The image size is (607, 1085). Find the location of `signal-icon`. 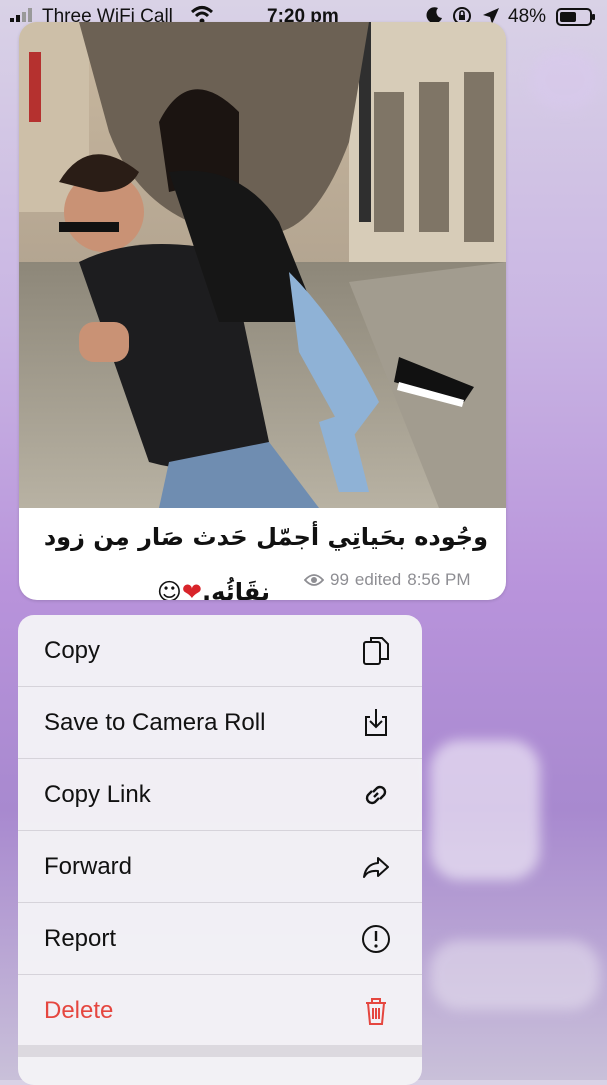

signal-icon is located at coordinates (21, 15).